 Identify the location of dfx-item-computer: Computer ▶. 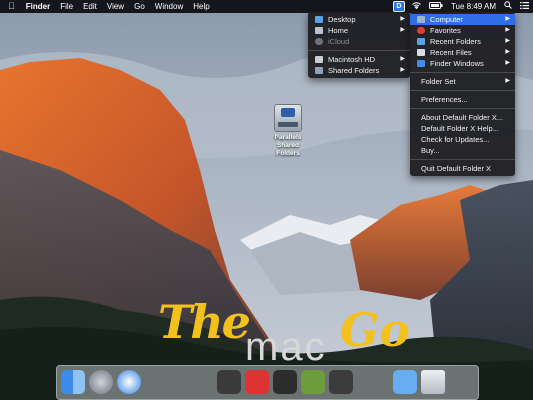
(462, 19).